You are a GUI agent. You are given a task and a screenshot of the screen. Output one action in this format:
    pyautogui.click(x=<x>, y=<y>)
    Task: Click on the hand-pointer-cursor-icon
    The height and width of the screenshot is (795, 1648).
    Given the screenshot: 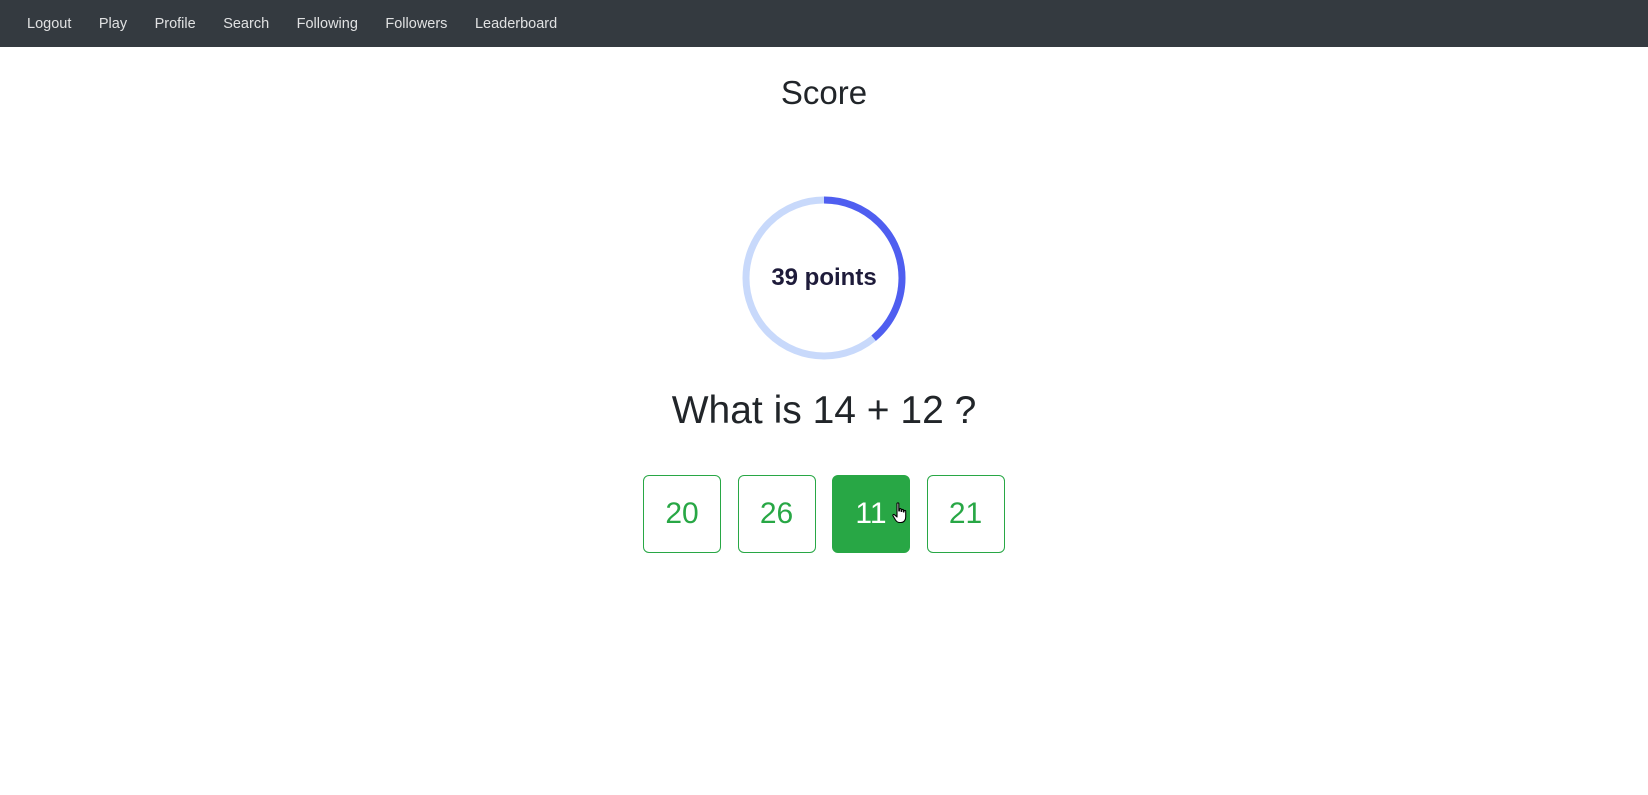 What is the action you would take?
    pyautogui.click(x=899, y=513)
    